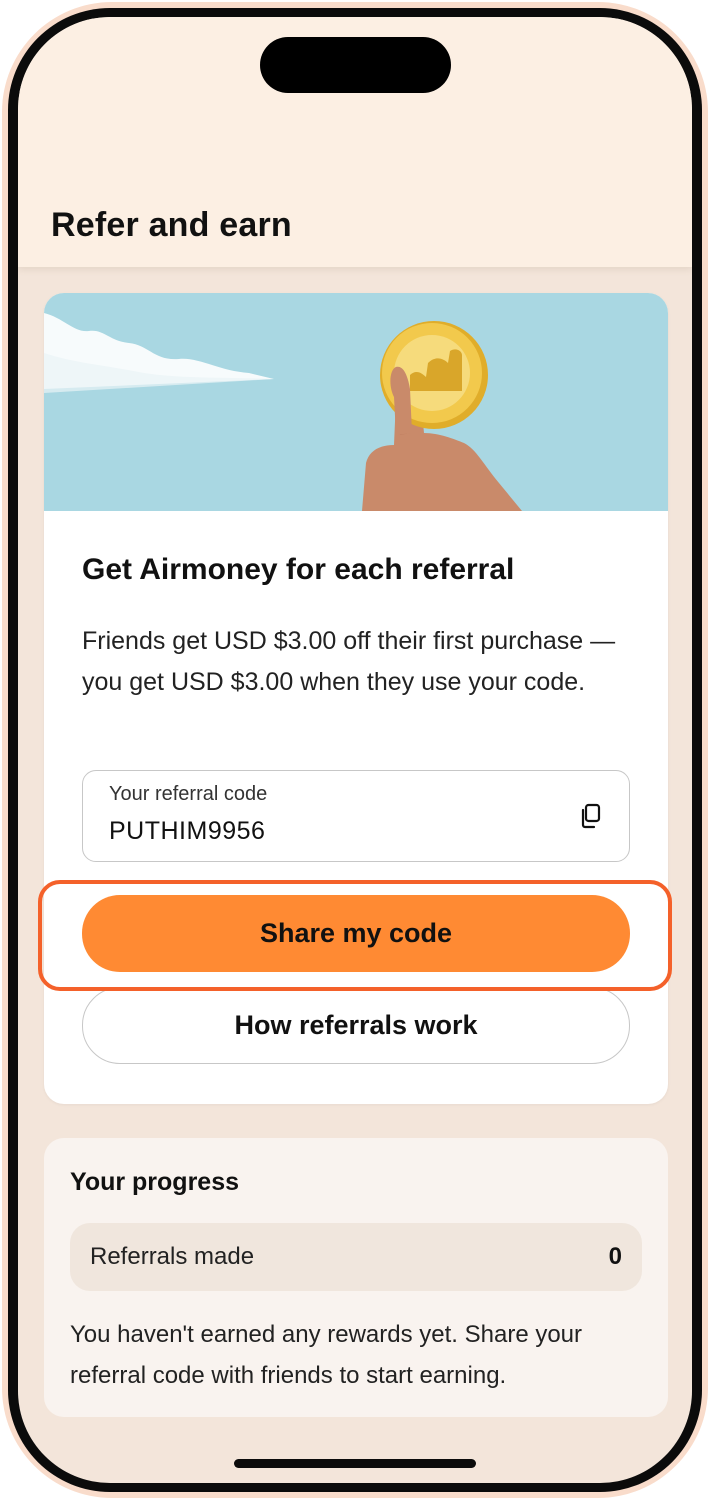 The height and width of the screenshot is (1500, 710). What do you see at coordinates (356, 1257) in the screenshot?
I see `referrals-made-row: Referrals made 0` at bounding box center [356, 1257].